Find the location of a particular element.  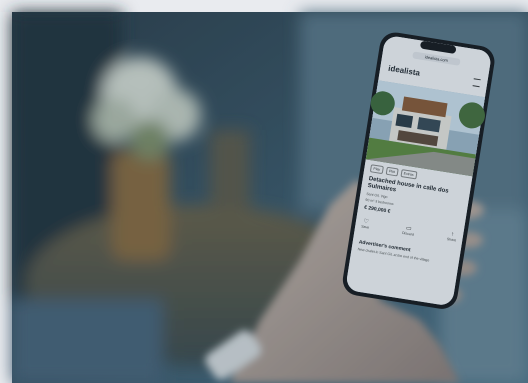

share-button: ↑ Share is located at coordinates (451, 237).